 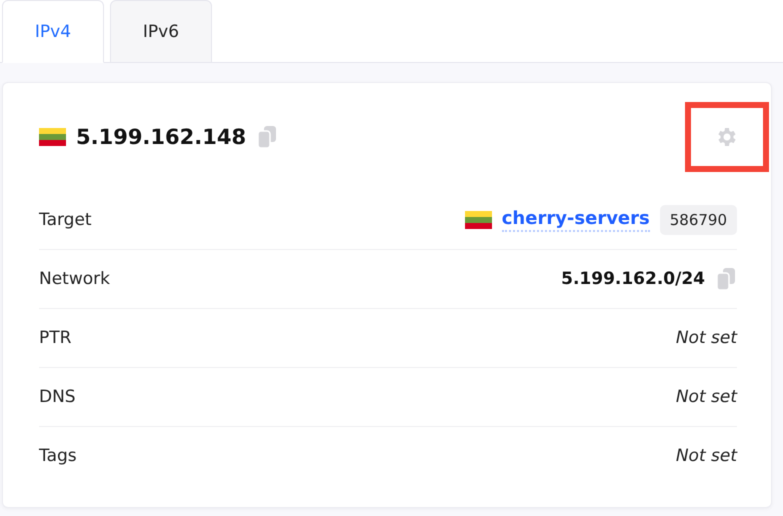 What do you see at coordinates (75, 279) in the screenshot?
I see `row-label: Network` at bounding box center [75, 279].